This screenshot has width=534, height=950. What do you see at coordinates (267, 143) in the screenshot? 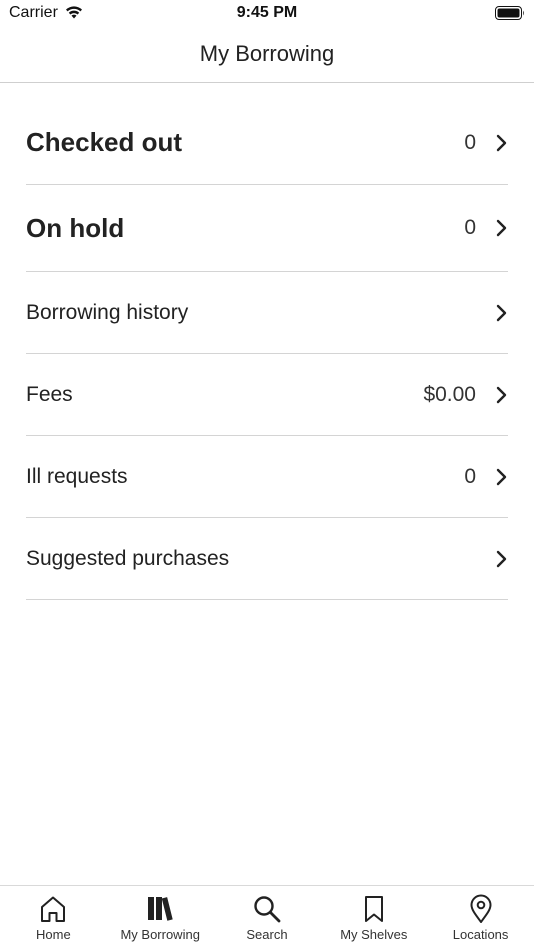
I see `menu-row-checked-out: Checked out 0` at bounding box center [267, 143].